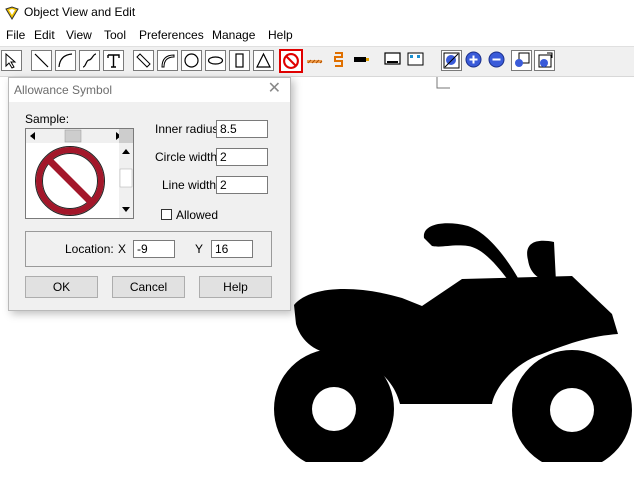  What do you see at coordinates (189, 185) in the screenshot?
I see `line-width-label: Line width` at bounding box center [189, 185].